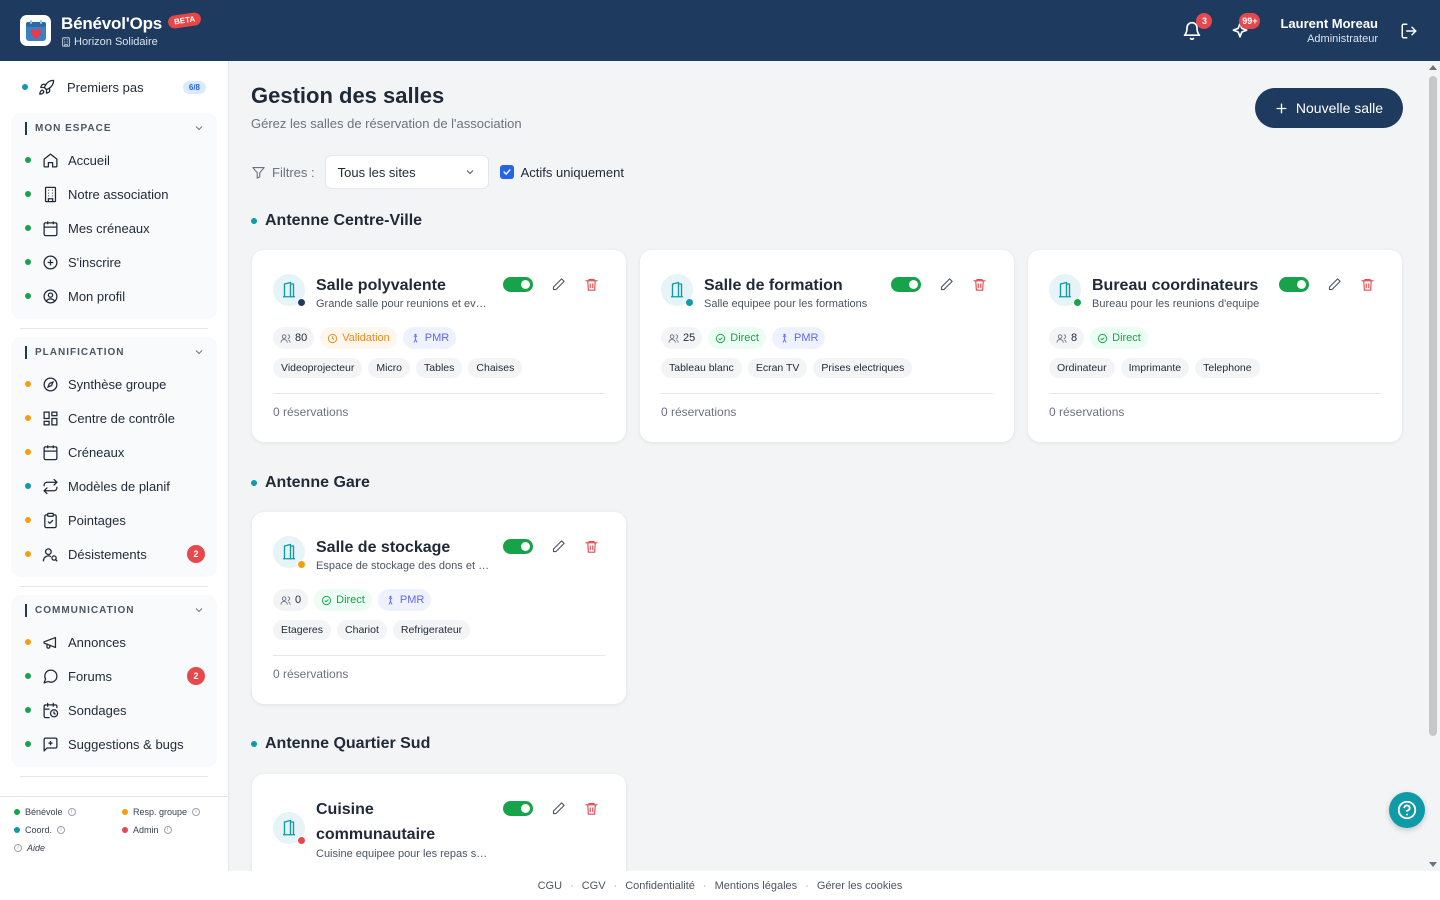 The image size is (1440, 900). What do you see at coordinates (1195, 28) in the screenshot?
I see `notifications-button: 3` at bounding box center [1195, 28].